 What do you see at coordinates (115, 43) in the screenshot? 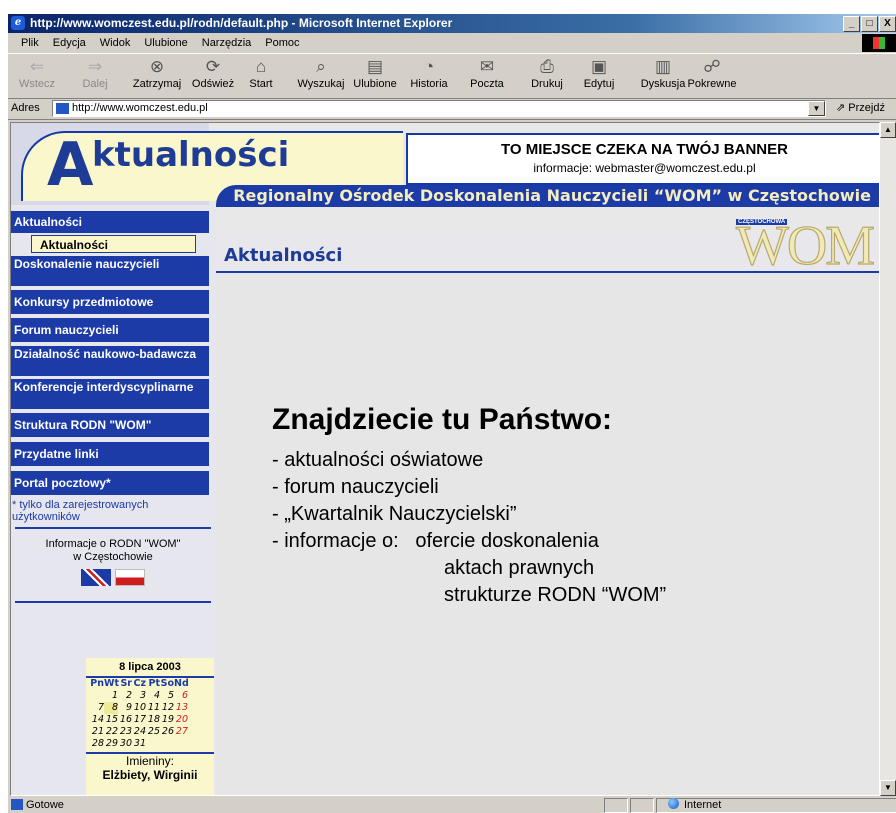
I see `menu-widok: Widok` at bounding box center [115, 43].